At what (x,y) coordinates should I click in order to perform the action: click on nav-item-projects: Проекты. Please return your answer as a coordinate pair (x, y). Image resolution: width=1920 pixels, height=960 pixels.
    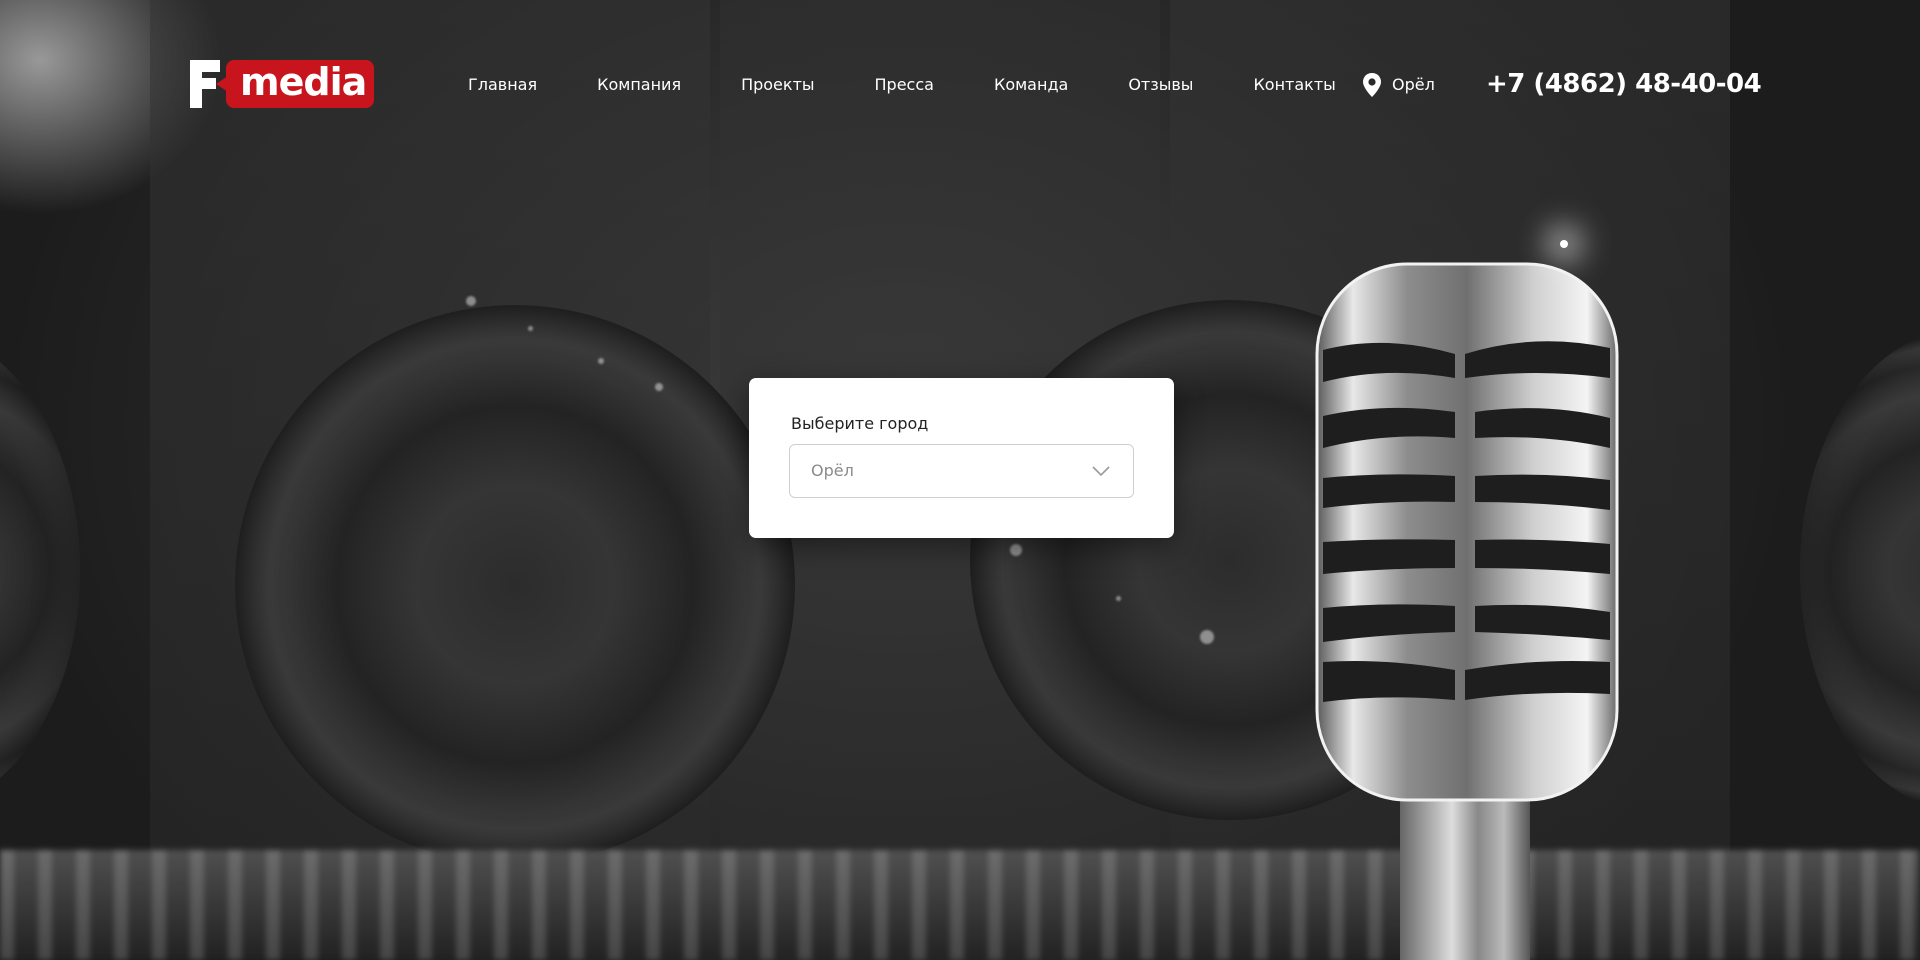
    Looking at the image, I should click on (777, 85).